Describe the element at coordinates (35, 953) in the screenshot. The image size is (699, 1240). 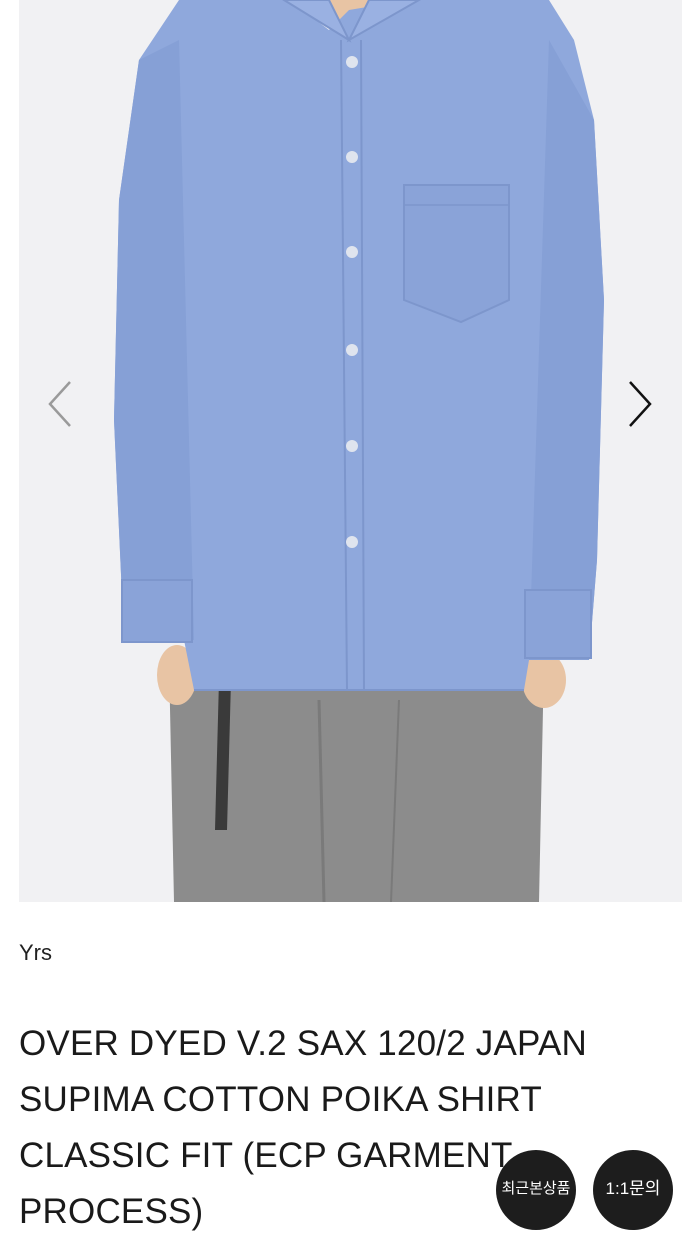
I see `product-brand: Yrs` at that location.